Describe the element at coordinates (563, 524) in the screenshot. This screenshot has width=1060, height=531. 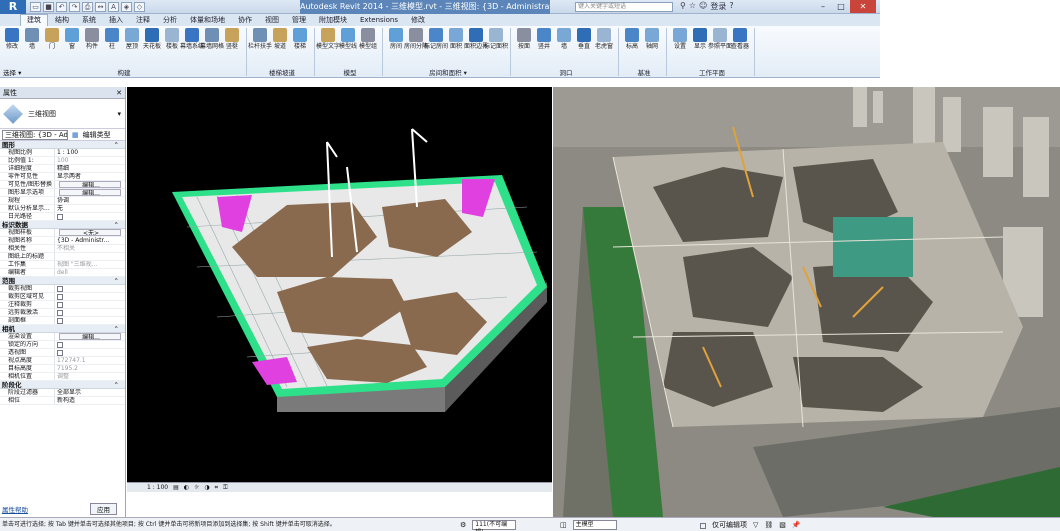
I see `design-options-icon: ◫` at that location.